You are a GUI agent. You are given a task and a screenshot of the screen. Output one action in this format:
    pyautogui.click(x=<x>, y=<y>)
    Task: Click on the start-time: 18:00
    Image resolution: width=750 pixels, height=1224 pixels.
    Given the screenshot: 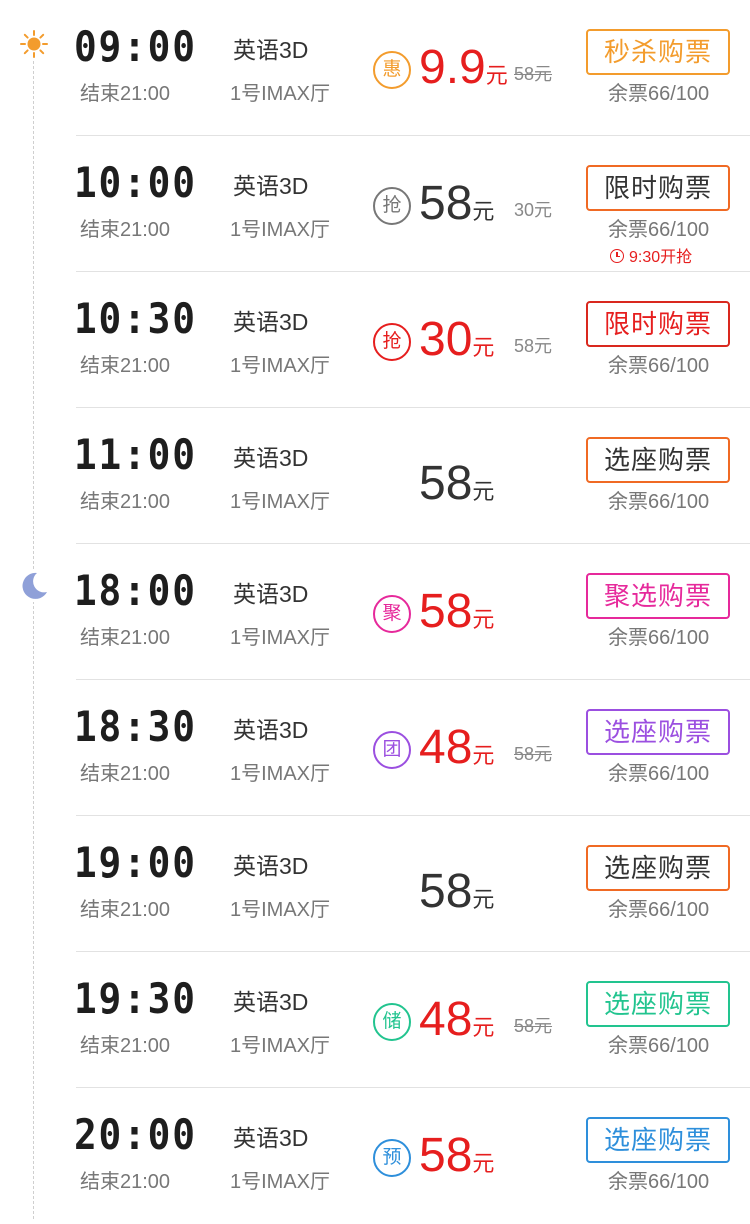 What is the action you would take?
    pyautogui.click(x=135, y=590)
    